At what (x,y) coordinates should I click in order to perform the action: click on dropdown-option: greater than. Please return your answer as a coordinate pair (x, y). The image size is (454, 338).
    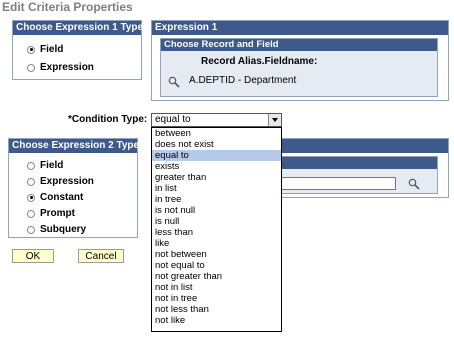
    Looking at the image, I should click on (216, 177).